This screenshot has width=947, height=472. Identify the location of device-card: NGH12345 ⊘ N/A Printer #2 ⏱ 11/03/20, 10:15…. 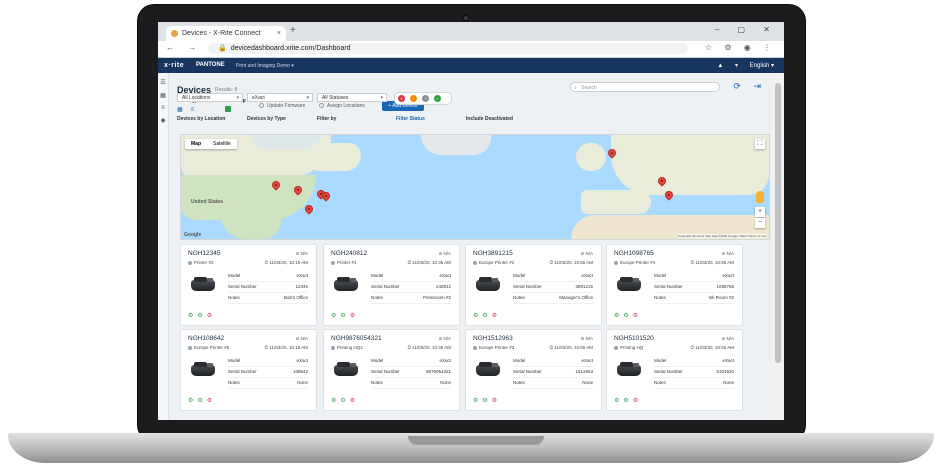
(248, 285).